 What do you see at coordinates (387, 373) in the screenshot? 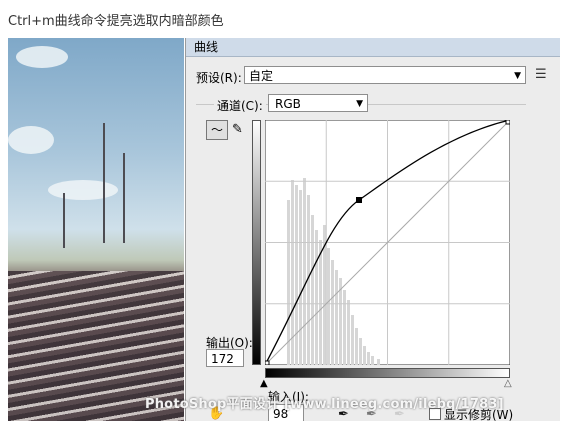
I see `input-gradient-bar` at bounding box center [387, 373].